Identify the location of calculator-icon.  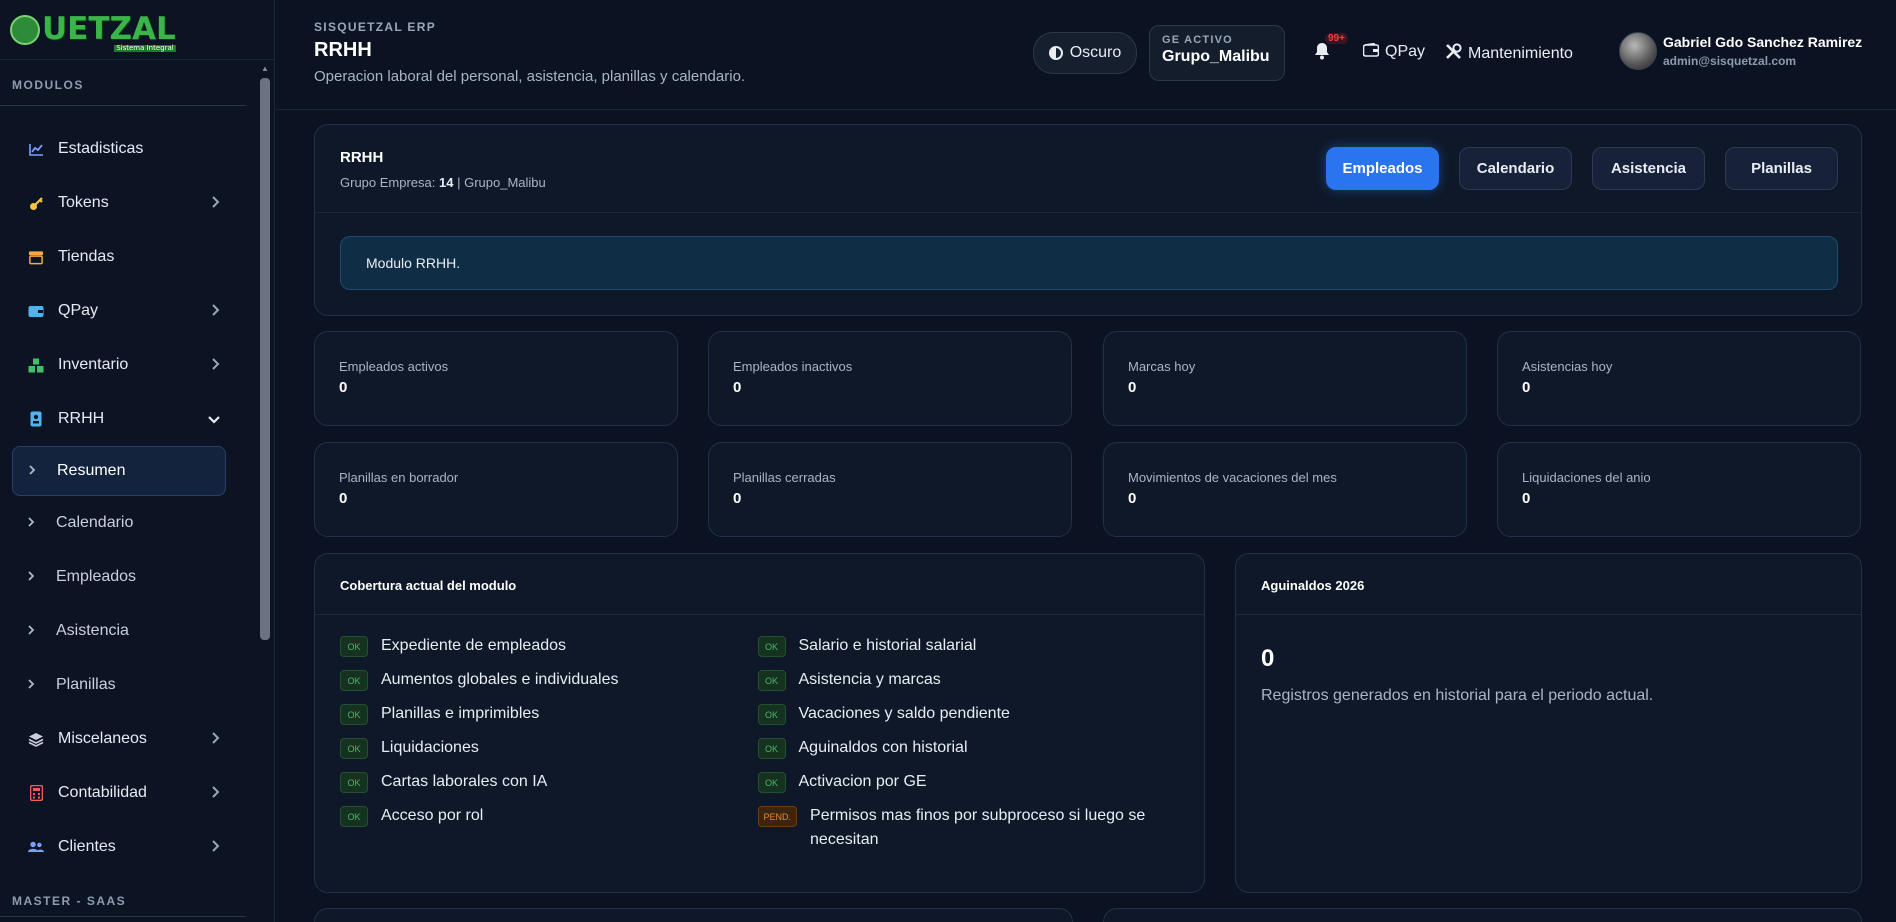
(36, 793).